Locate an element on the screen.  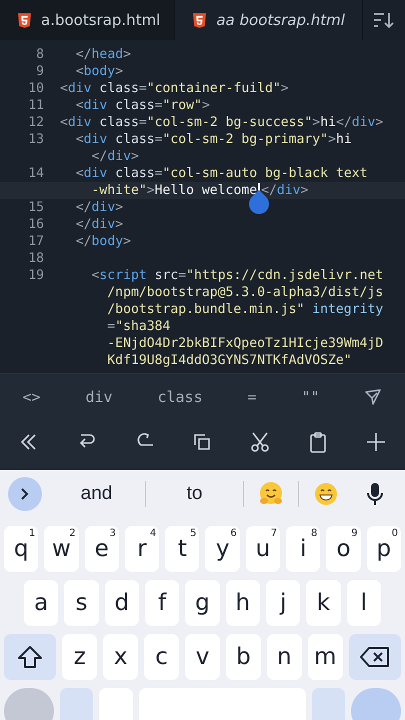
code-string: -white" is located at coordinates (118, 190).